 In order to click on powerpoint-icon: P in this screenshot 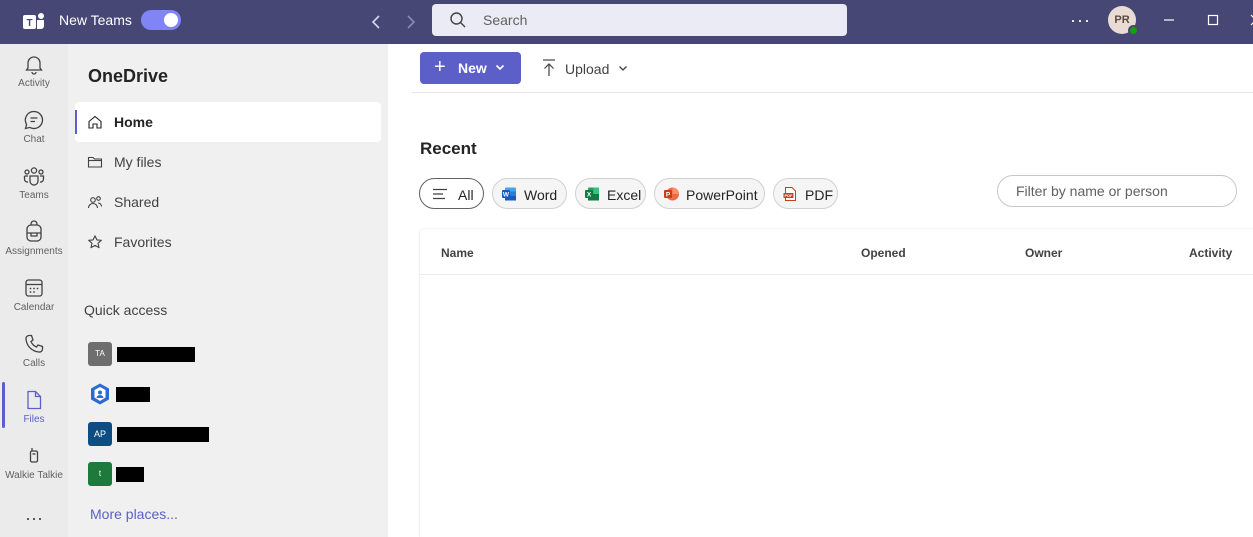, I will do `click(671, 194)`.